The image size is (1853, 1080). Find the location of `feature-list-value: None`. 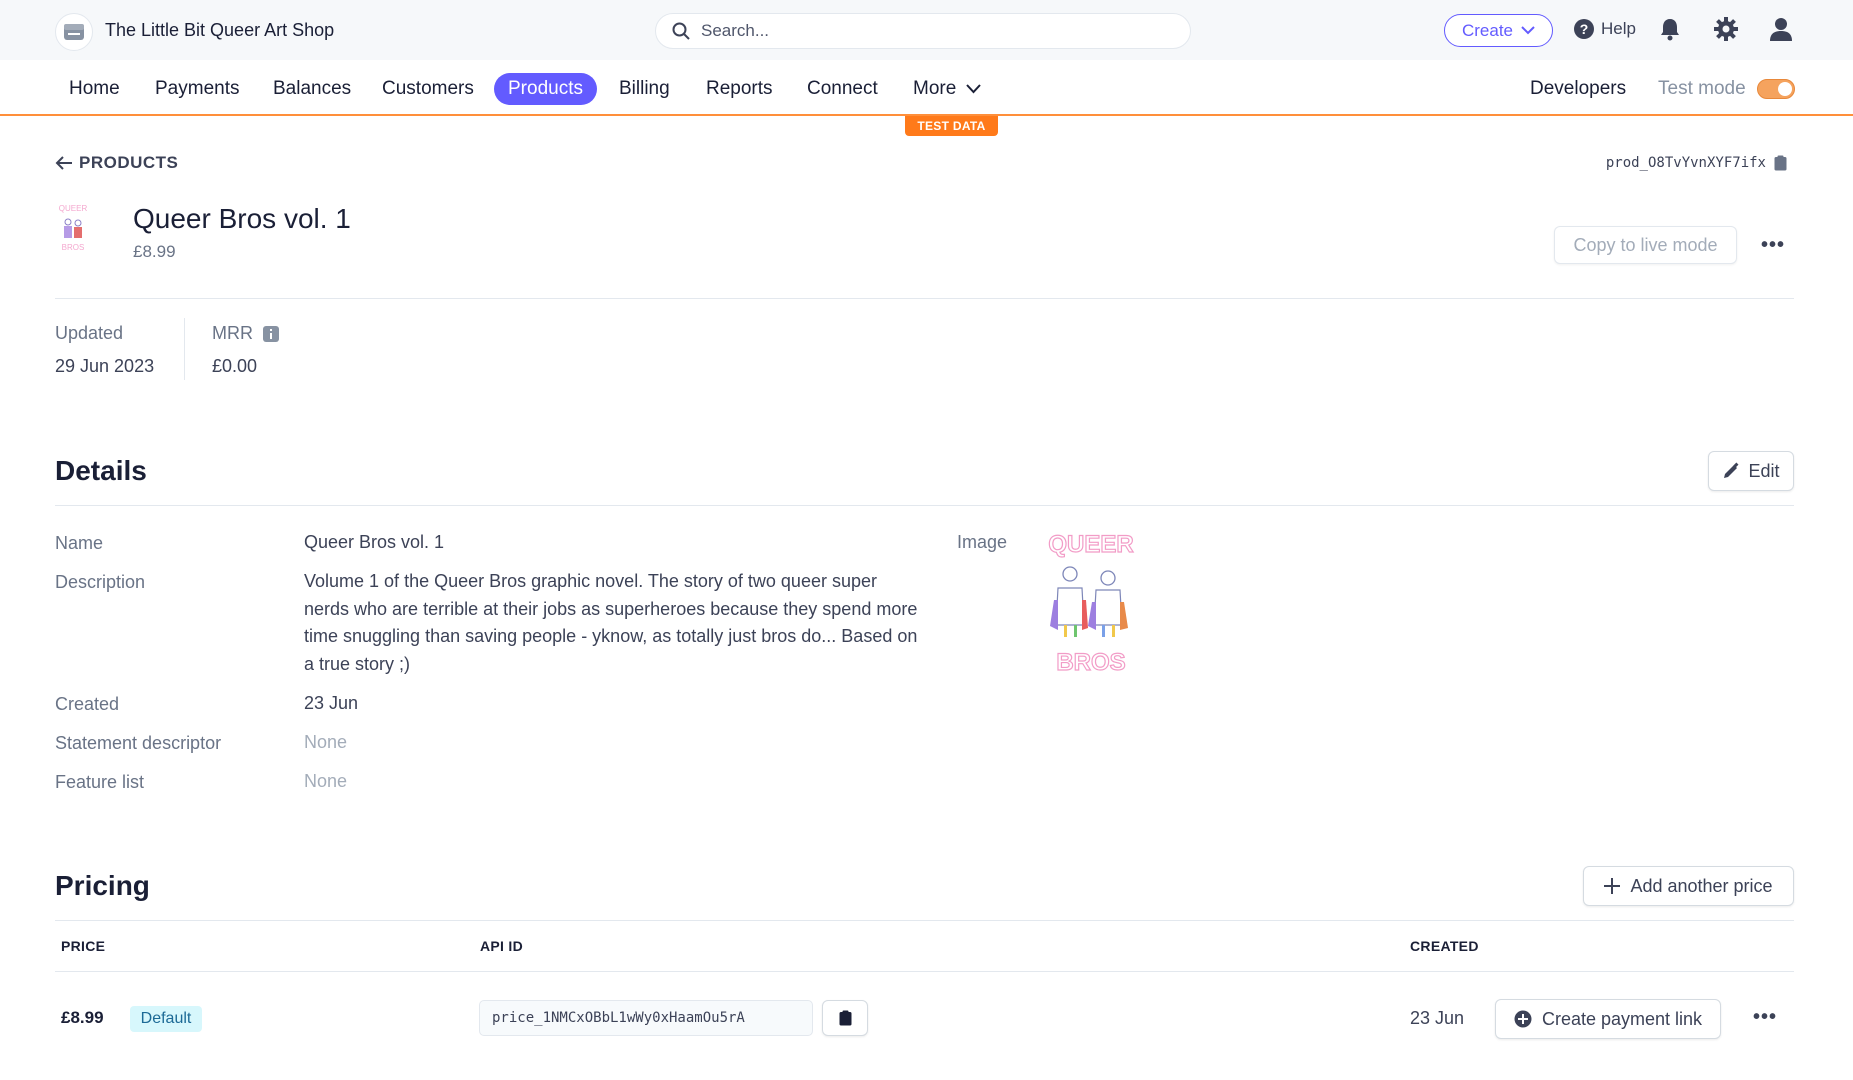

feature-list-value: None is located at coordinates (326, 781).